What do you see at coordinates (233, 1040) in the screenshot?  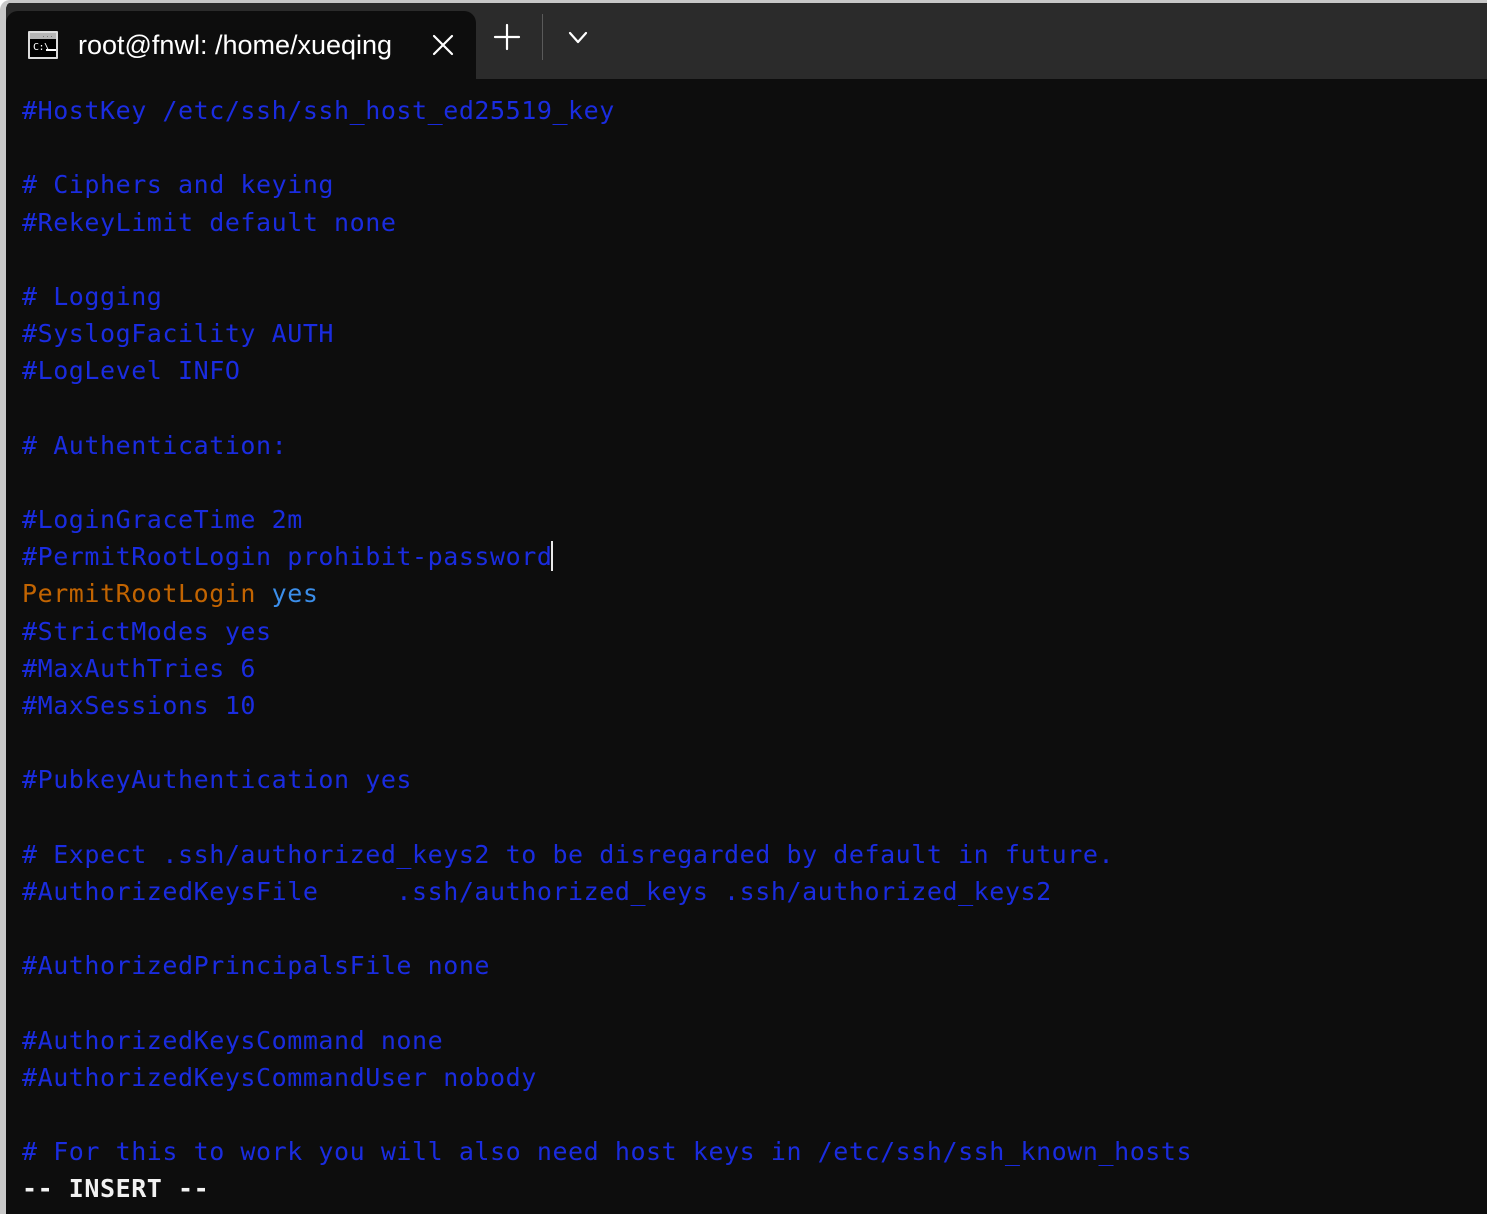 I see `config-comment: #AuthorizedKeysCommand none` at bounding box center [233, 1040].